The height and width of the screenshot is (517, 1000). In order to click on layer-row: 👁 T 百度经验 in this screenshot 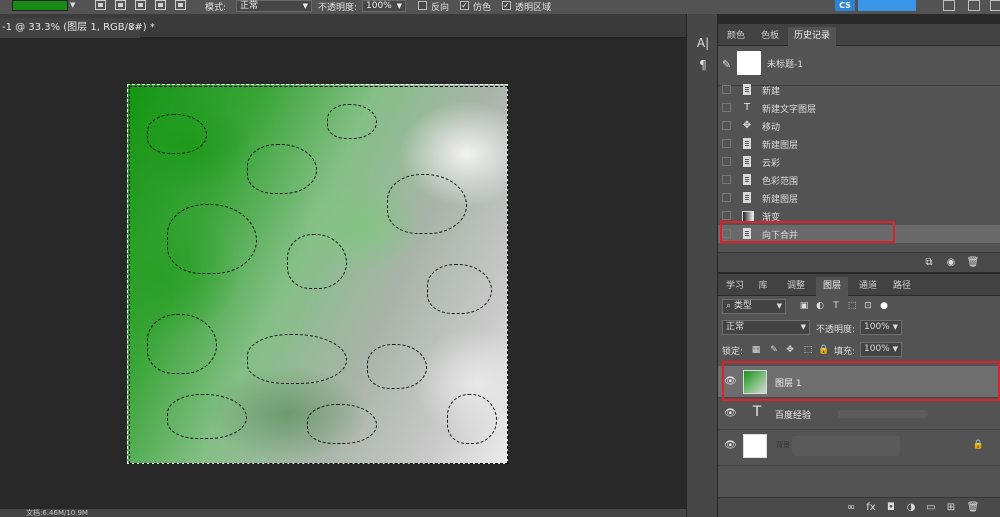, I will do `click(859, 414)`.